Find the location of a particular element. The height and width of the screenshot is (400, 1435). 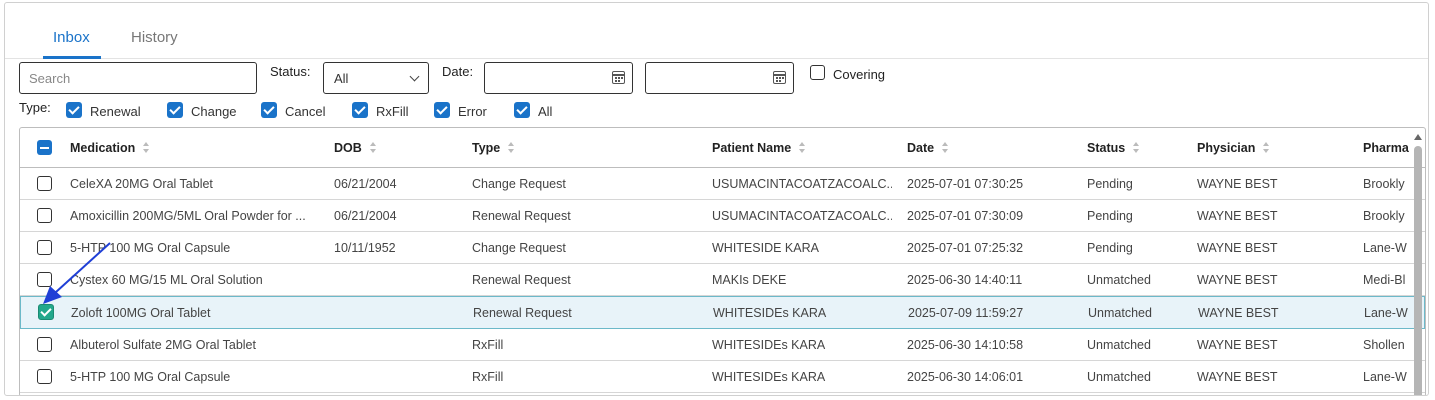

search-input is located at coordinates (138, 78).